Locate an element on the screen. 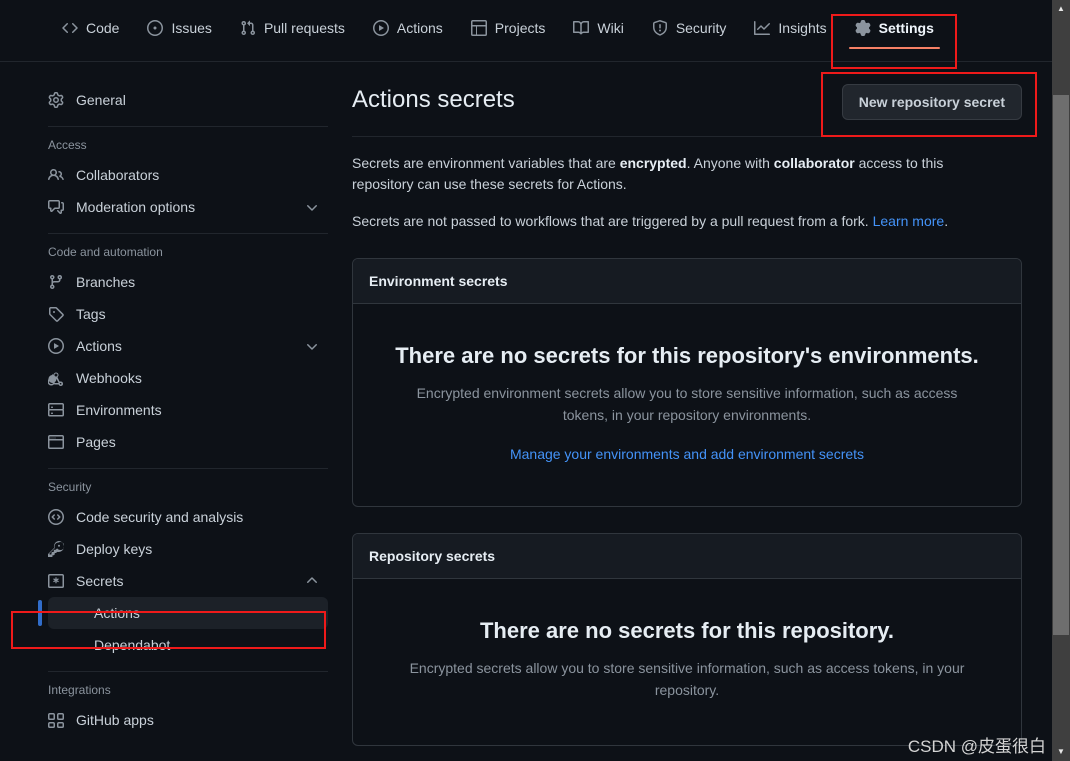 The image size is (1070, 761). nav-tab-code: Code is located at coordinates (90, 28).